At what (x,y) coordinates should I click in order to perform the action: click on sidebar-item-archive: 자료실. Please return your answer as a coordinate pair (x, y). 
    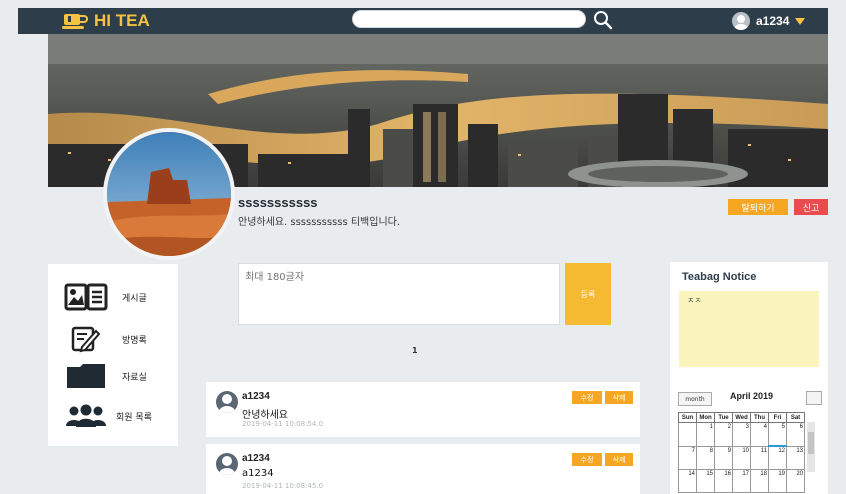
    Looking at the image, I should click on (113, 376).